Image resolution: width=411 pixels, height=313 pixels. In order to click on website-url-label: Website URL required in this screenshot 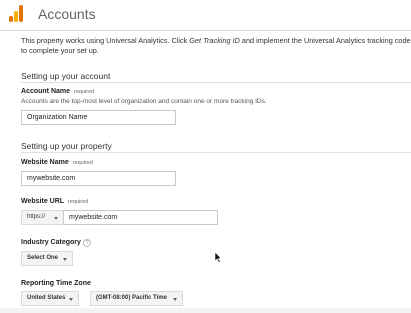, I will do `click(55, 201)`.